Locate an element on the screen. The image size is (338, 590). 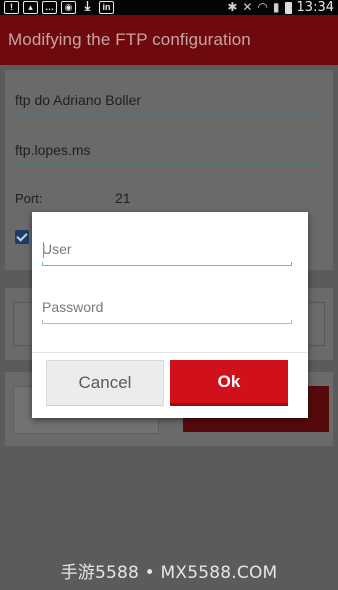
system-icons: ✱ ✕ ◠ ▮ 13:34 is located at coordinates (280, 7).